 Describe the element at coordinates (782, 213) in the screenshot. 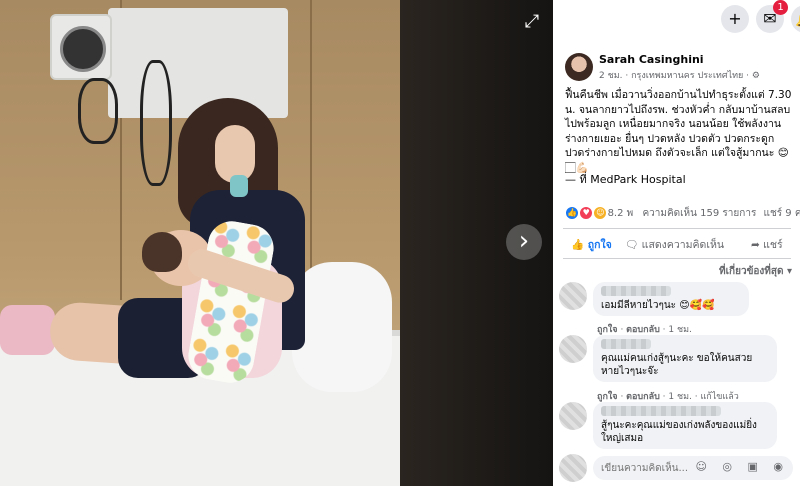

I see `shares-count: แชร์ 9 ครั้ง` at that location.